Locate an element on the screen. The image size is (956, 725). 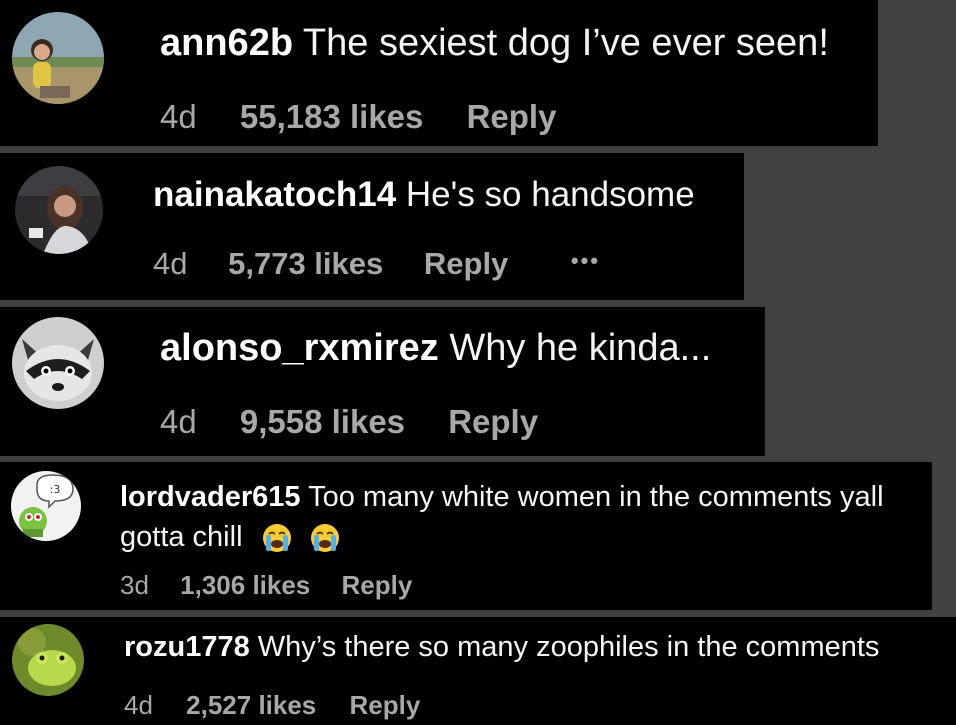
avatar-badge-text: :3 is located at coordinates (55, 489).